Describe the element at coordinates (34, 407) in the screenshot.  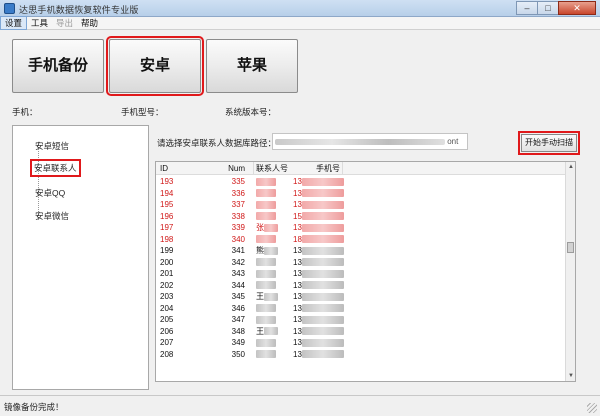
I see `status-text: 镜像备份完成！` at that location.